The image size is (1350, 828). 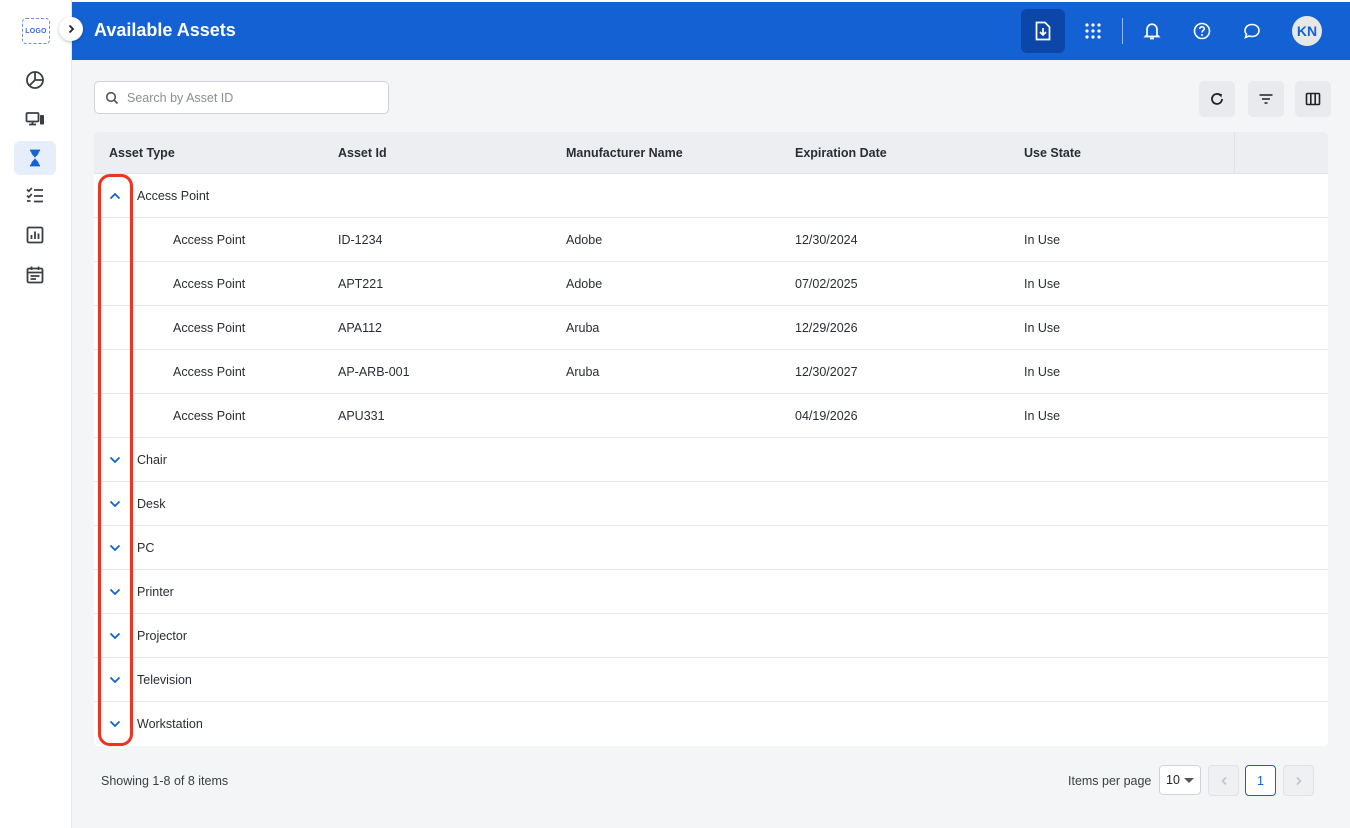 I want to click on cell-expiration-date: 12/30/2027, so click(x=826, y=372).